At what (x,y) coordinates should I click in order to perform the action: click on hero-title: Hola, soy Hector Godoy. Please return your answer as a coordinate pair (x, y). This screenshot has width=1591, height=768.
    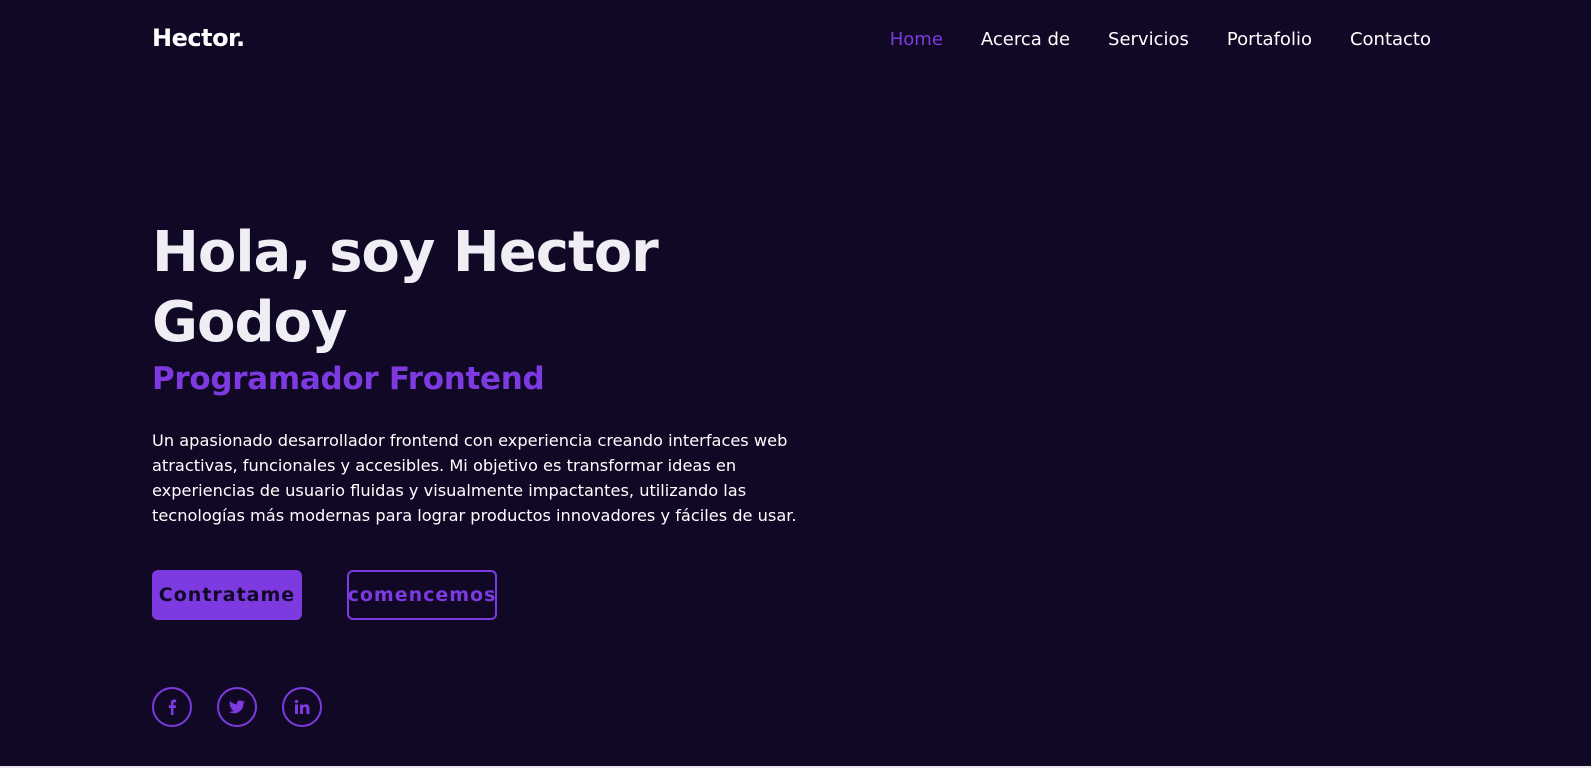
    Looking at the image, I should click on (405, 287).